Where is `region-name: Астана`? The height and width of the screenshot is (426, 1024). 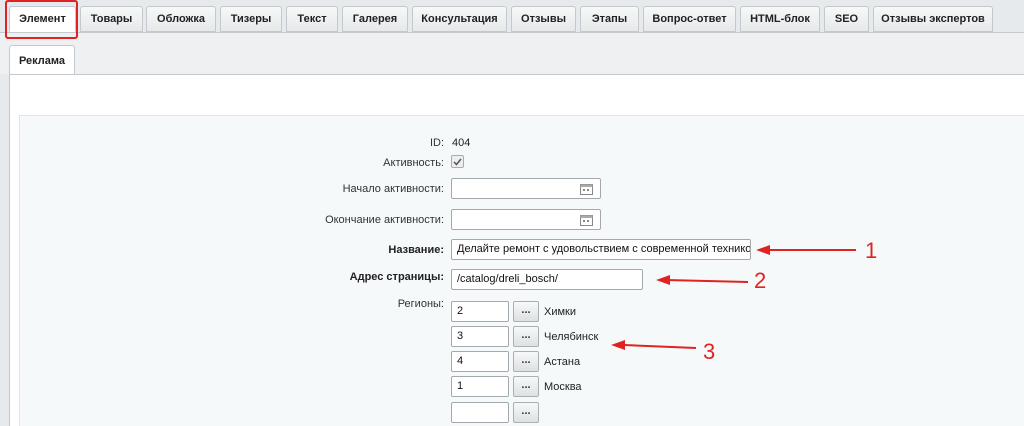 region-name: Астана is located at coordinates (562, 362).